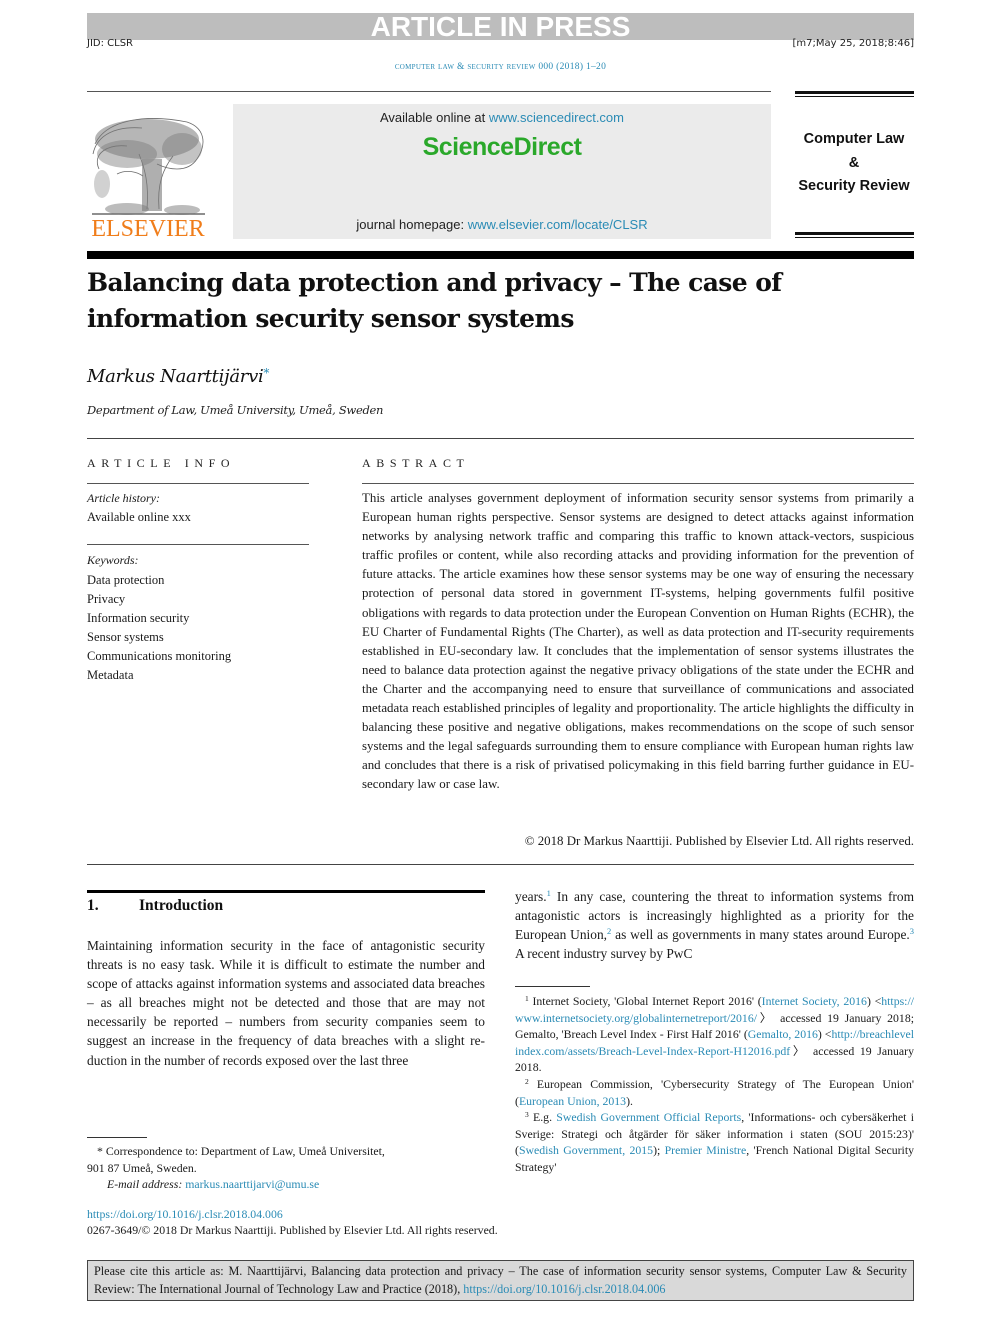 The height and width of the screenshot is (1323, 992). What do you see at coordinates (531, 896) in the screenshot?
I see `body-text: years.` at bounding box center [531, 896].